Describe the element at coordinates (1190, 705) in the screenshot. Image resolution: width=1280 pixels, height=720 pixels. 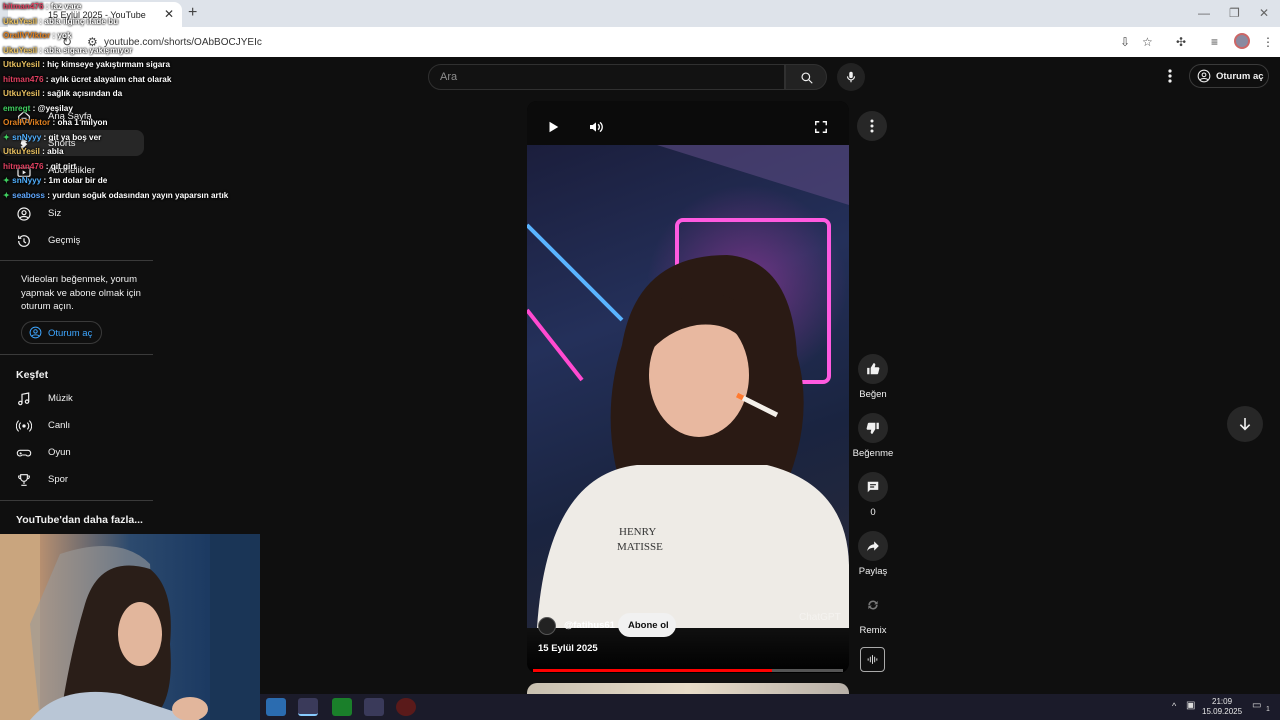
I see `network-icon: ▣` at that location.